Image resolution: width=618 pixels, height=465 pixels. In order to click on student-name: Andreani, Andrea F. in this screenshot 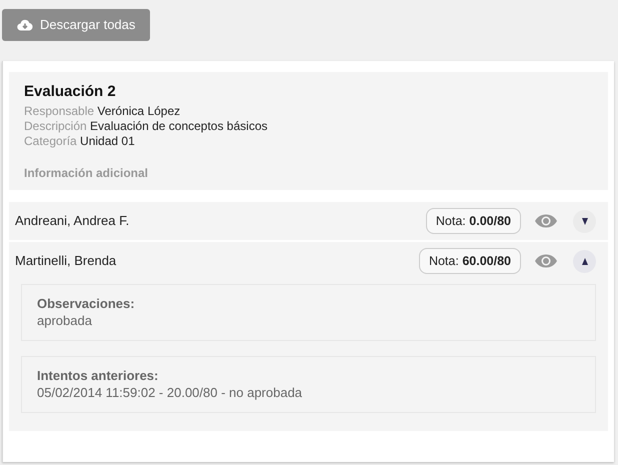, I will do `click(72, 221)`.